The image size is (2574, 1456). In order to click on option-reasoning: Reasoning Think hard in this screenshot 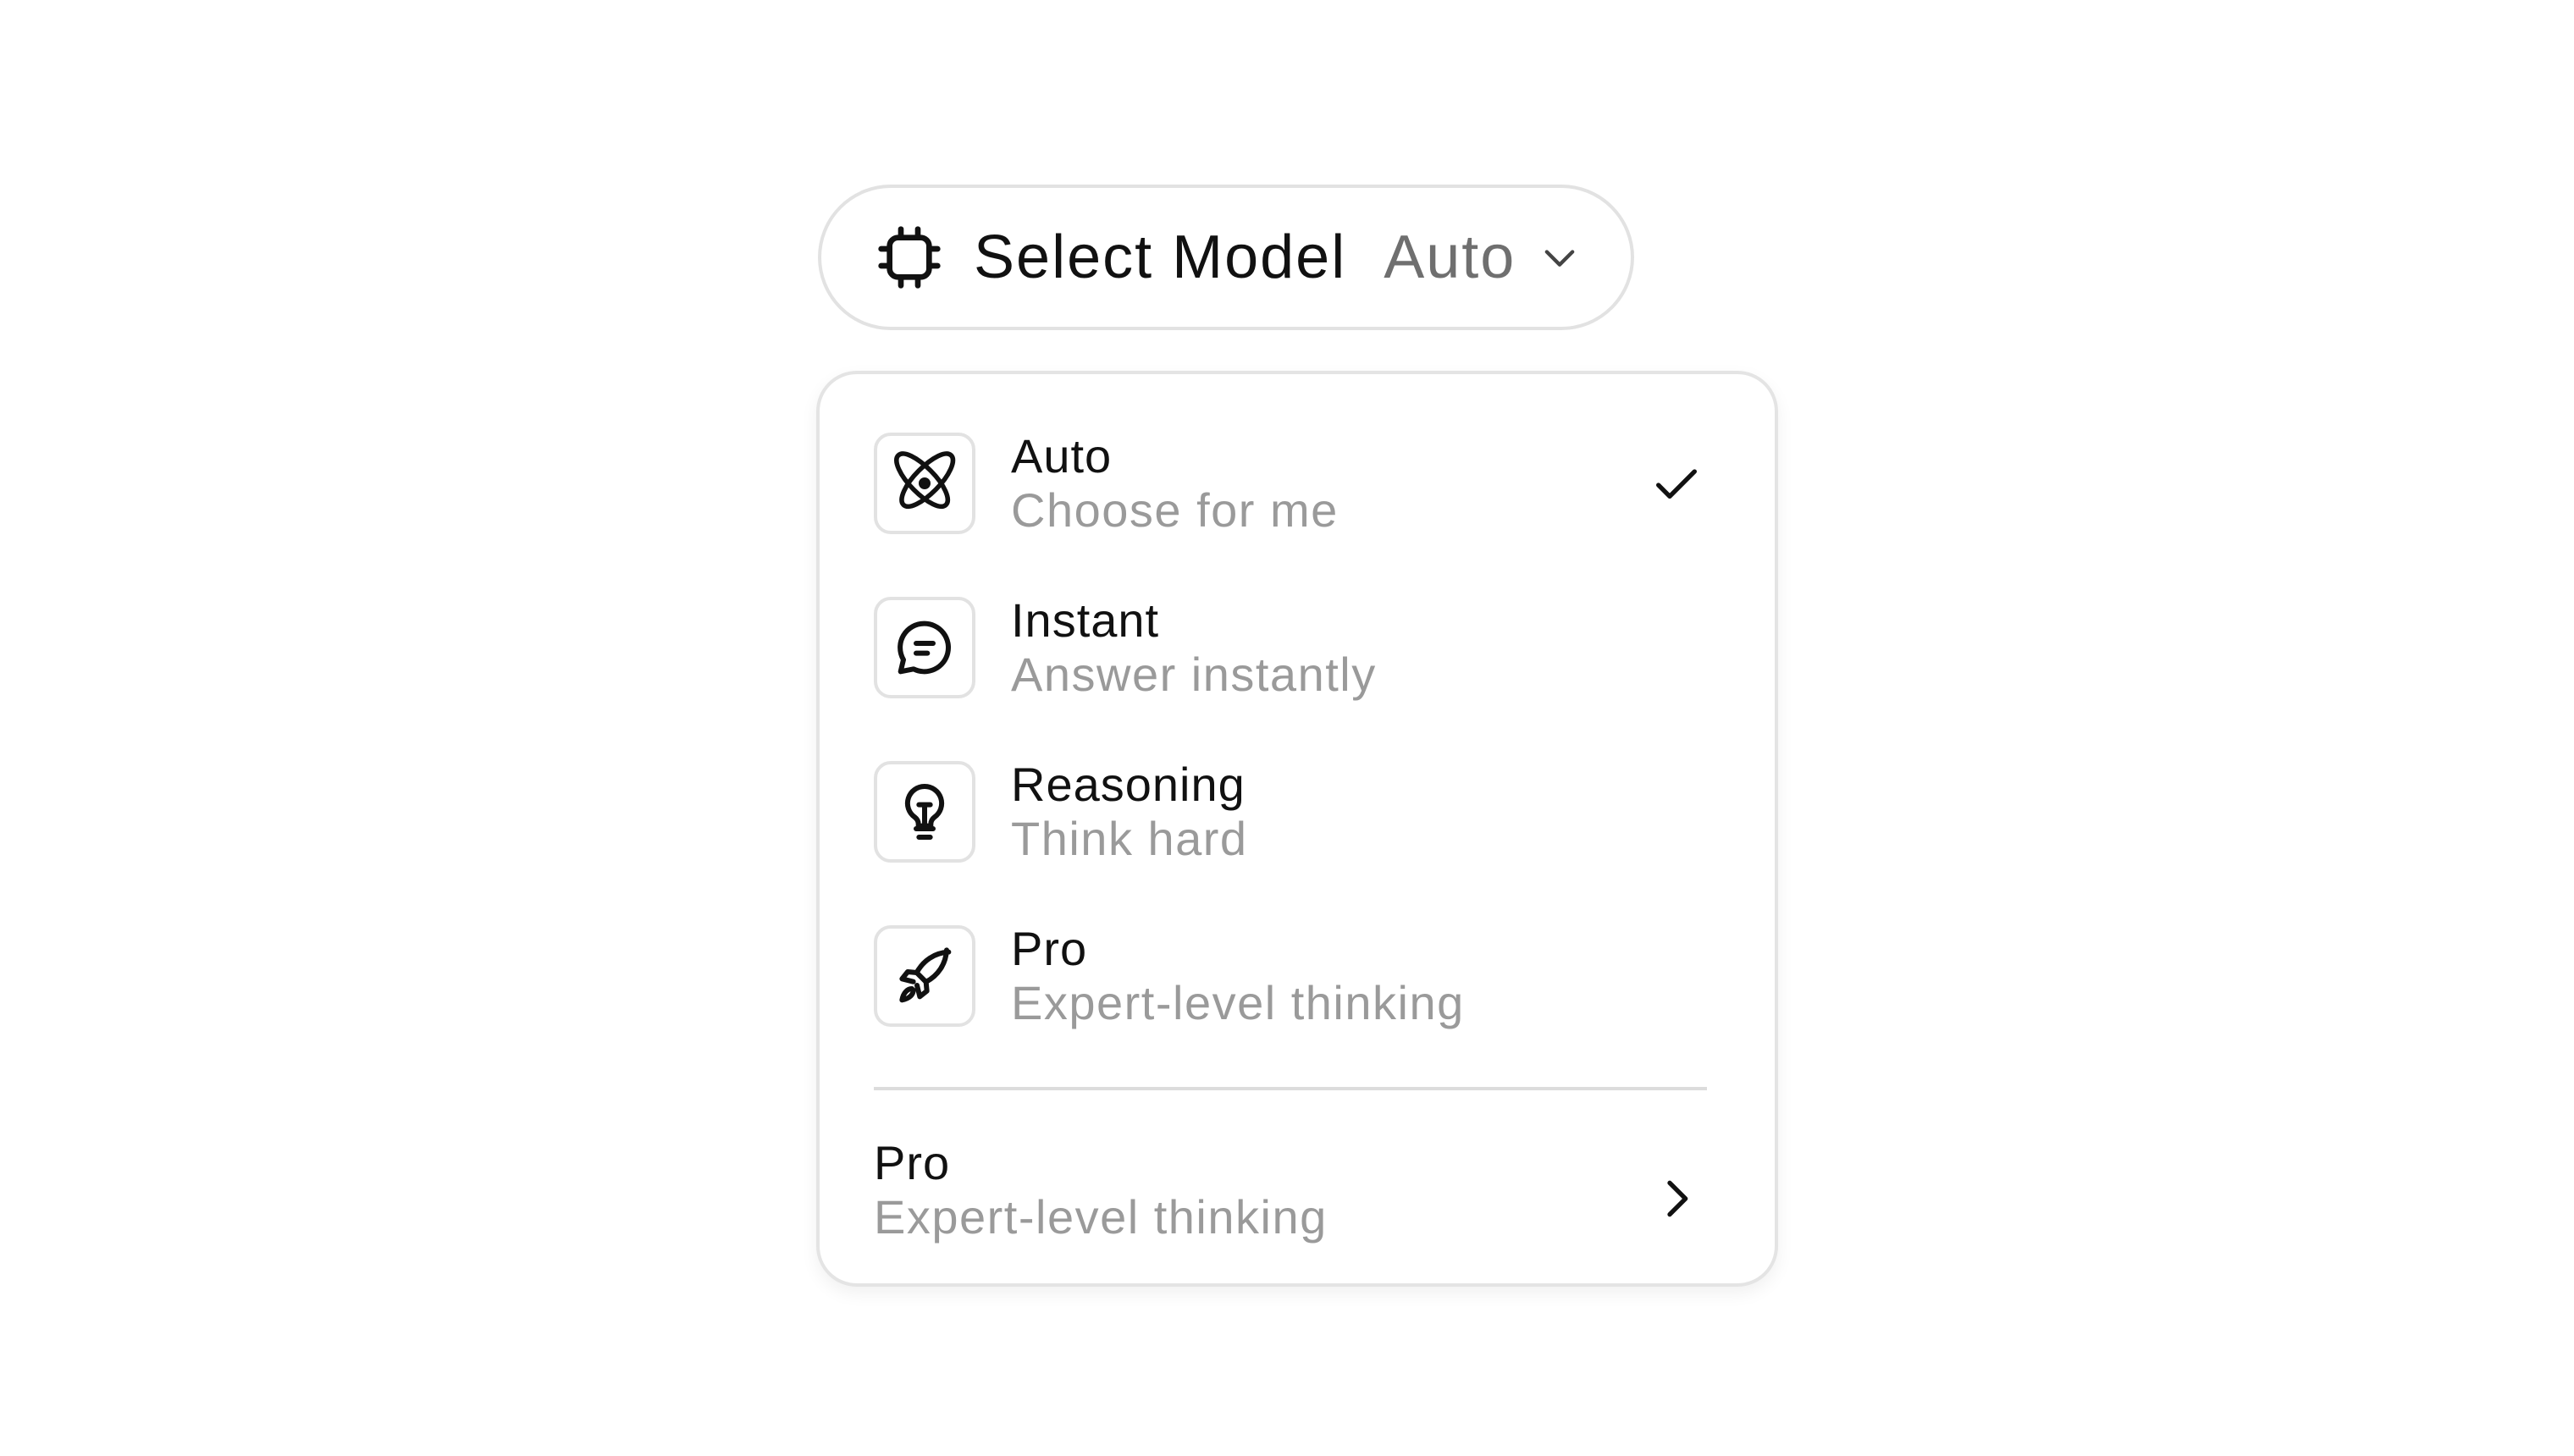, I will do `click(1297, 812)`.